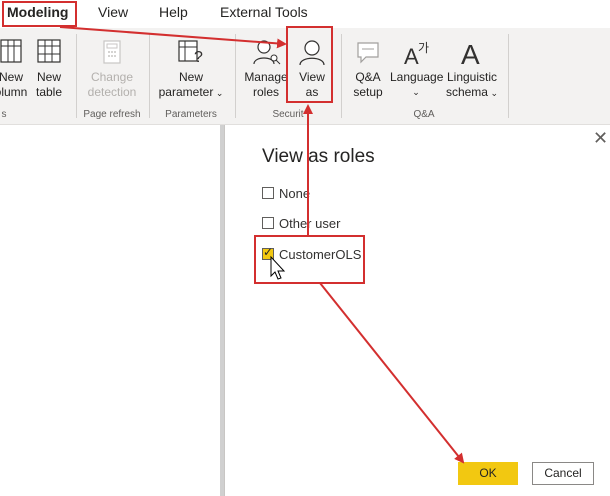 The width and height of the screenshot is (610, 496). I want to click on cancel-button: Cancel, so click(563, 473).